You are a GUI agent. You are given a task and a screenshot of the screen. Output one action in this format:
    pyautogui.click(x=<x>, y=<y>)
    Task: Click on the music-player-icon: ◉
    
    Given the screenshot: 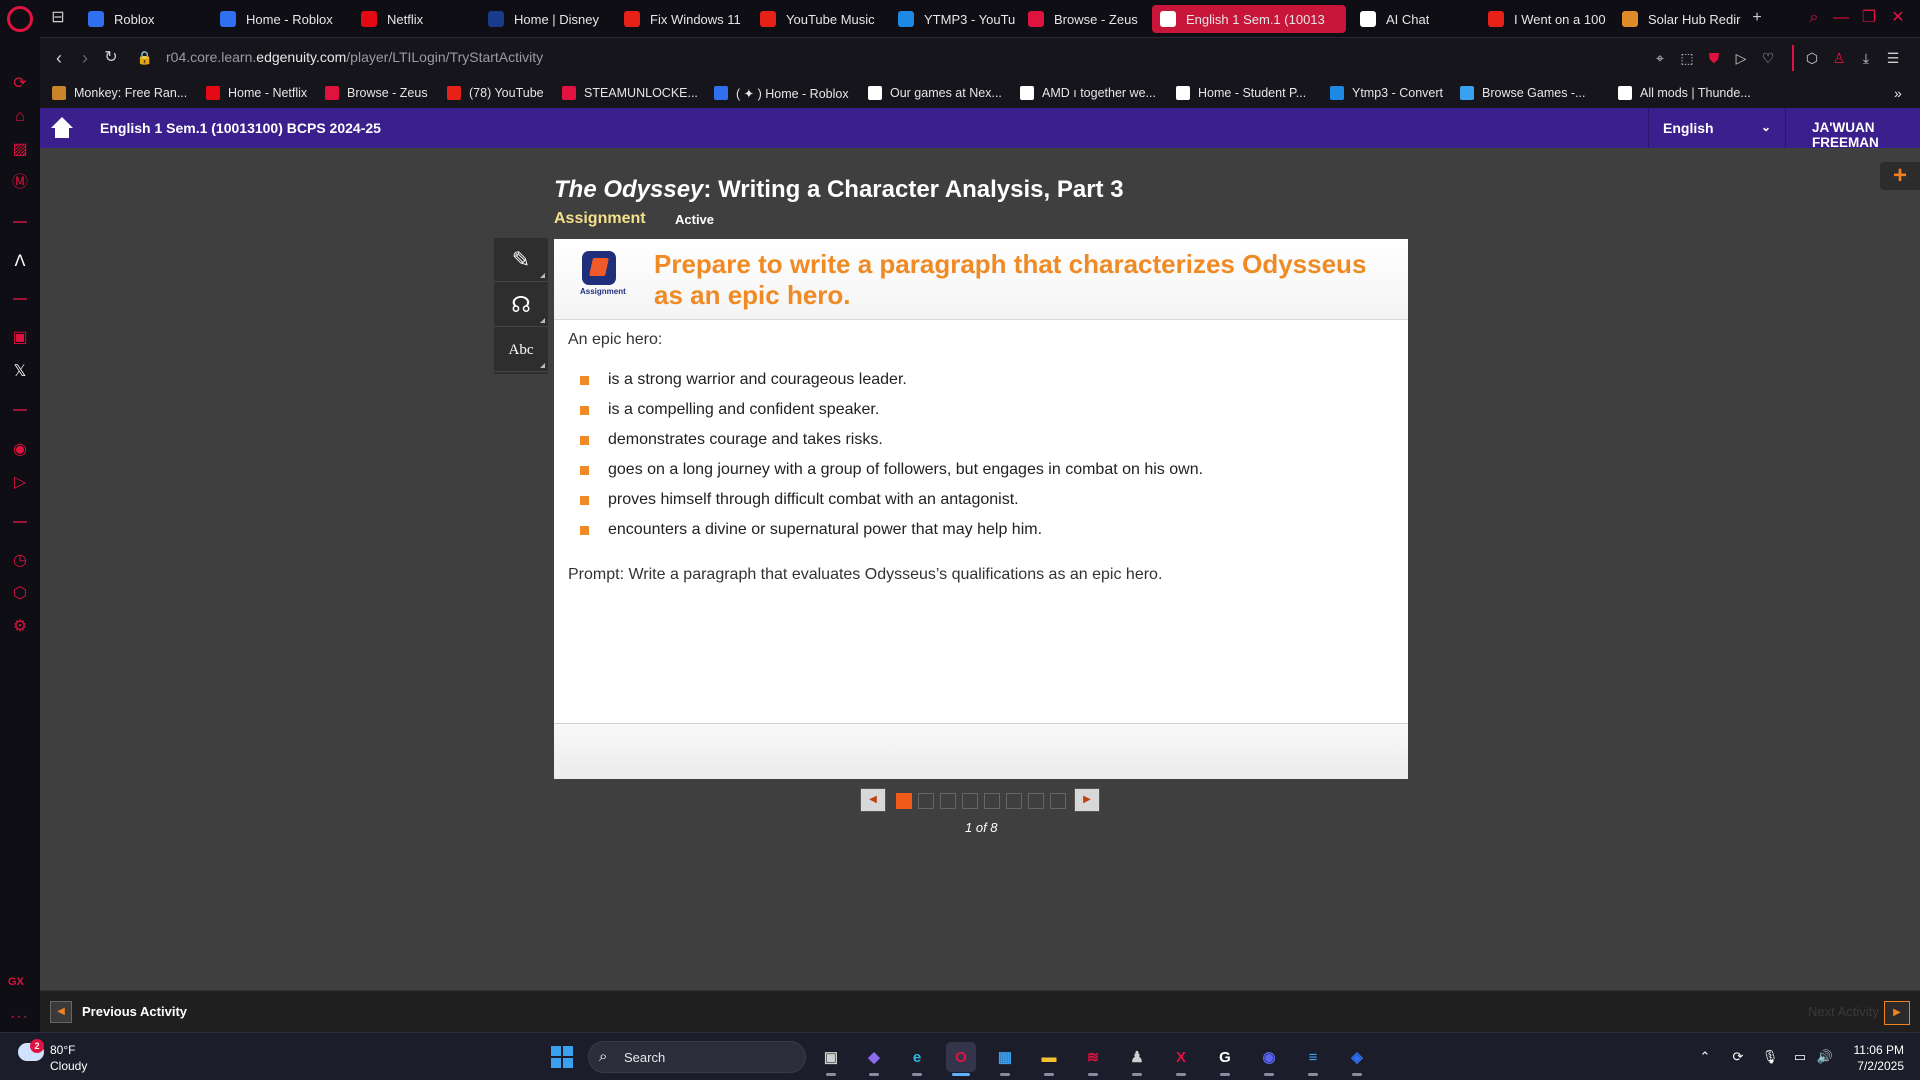 What is the action you would take?
    pyautogui.click(x=20, y=450)
    